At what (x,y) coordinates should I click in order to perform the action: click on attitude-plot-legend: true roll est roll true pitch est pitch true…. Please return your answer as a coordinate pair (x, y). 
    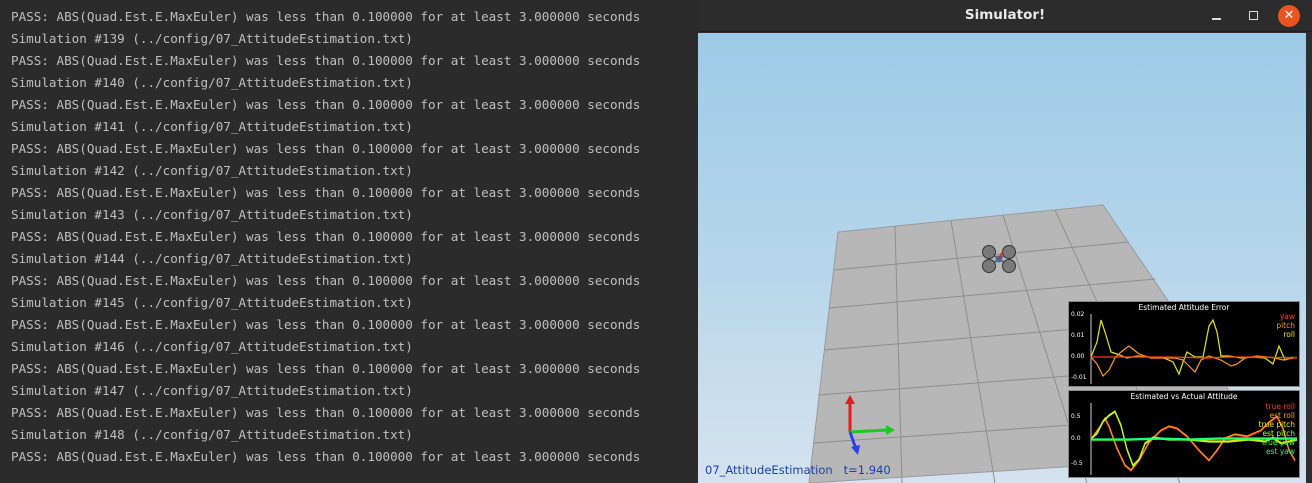
    Looking at the image, I should click on (1277, 429).